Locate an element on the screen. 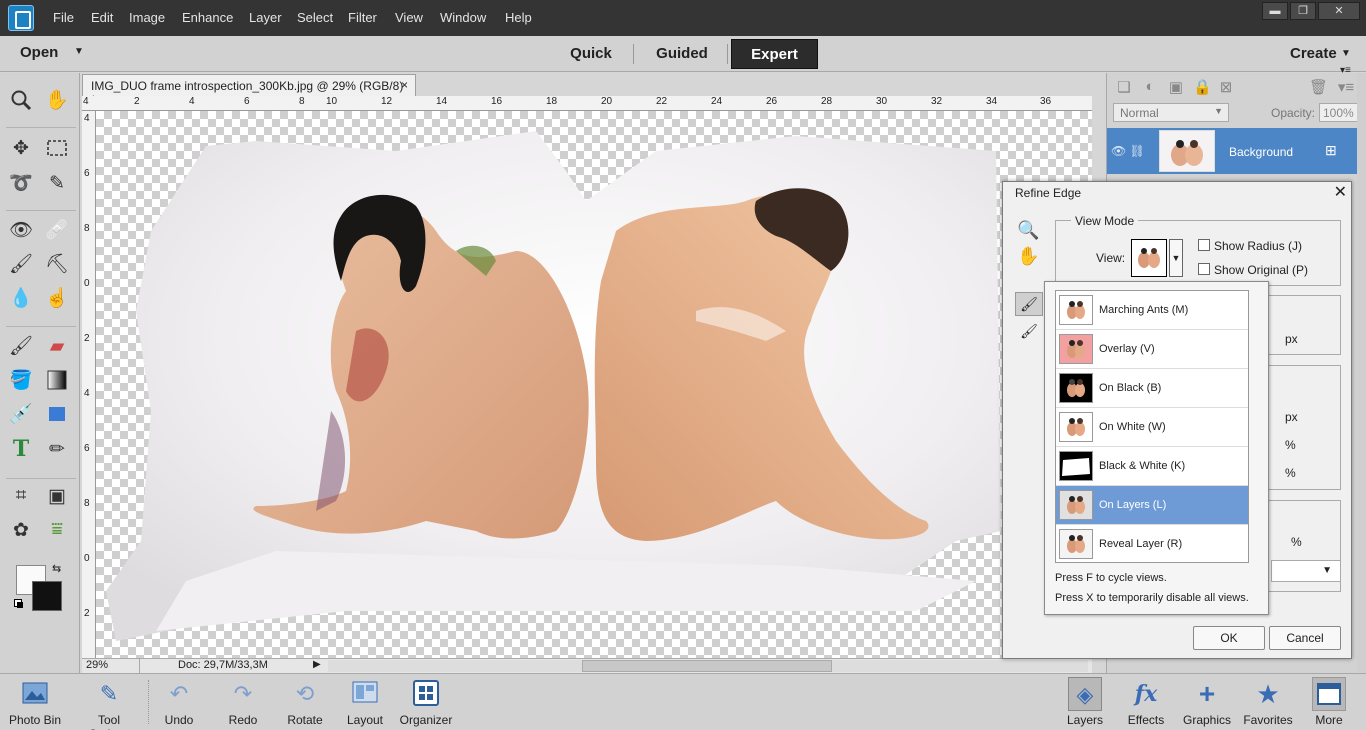 This screenshot has width=1366, height=730. ruler-label: 8 is located at coordinates (302, 101).